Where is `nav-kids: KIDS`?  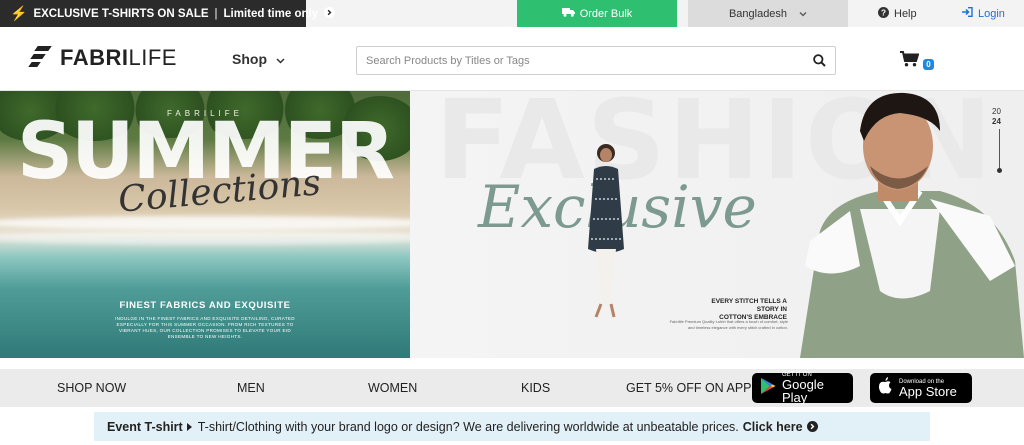 nav-kids: KIDS is located at coordinates (535, 388).